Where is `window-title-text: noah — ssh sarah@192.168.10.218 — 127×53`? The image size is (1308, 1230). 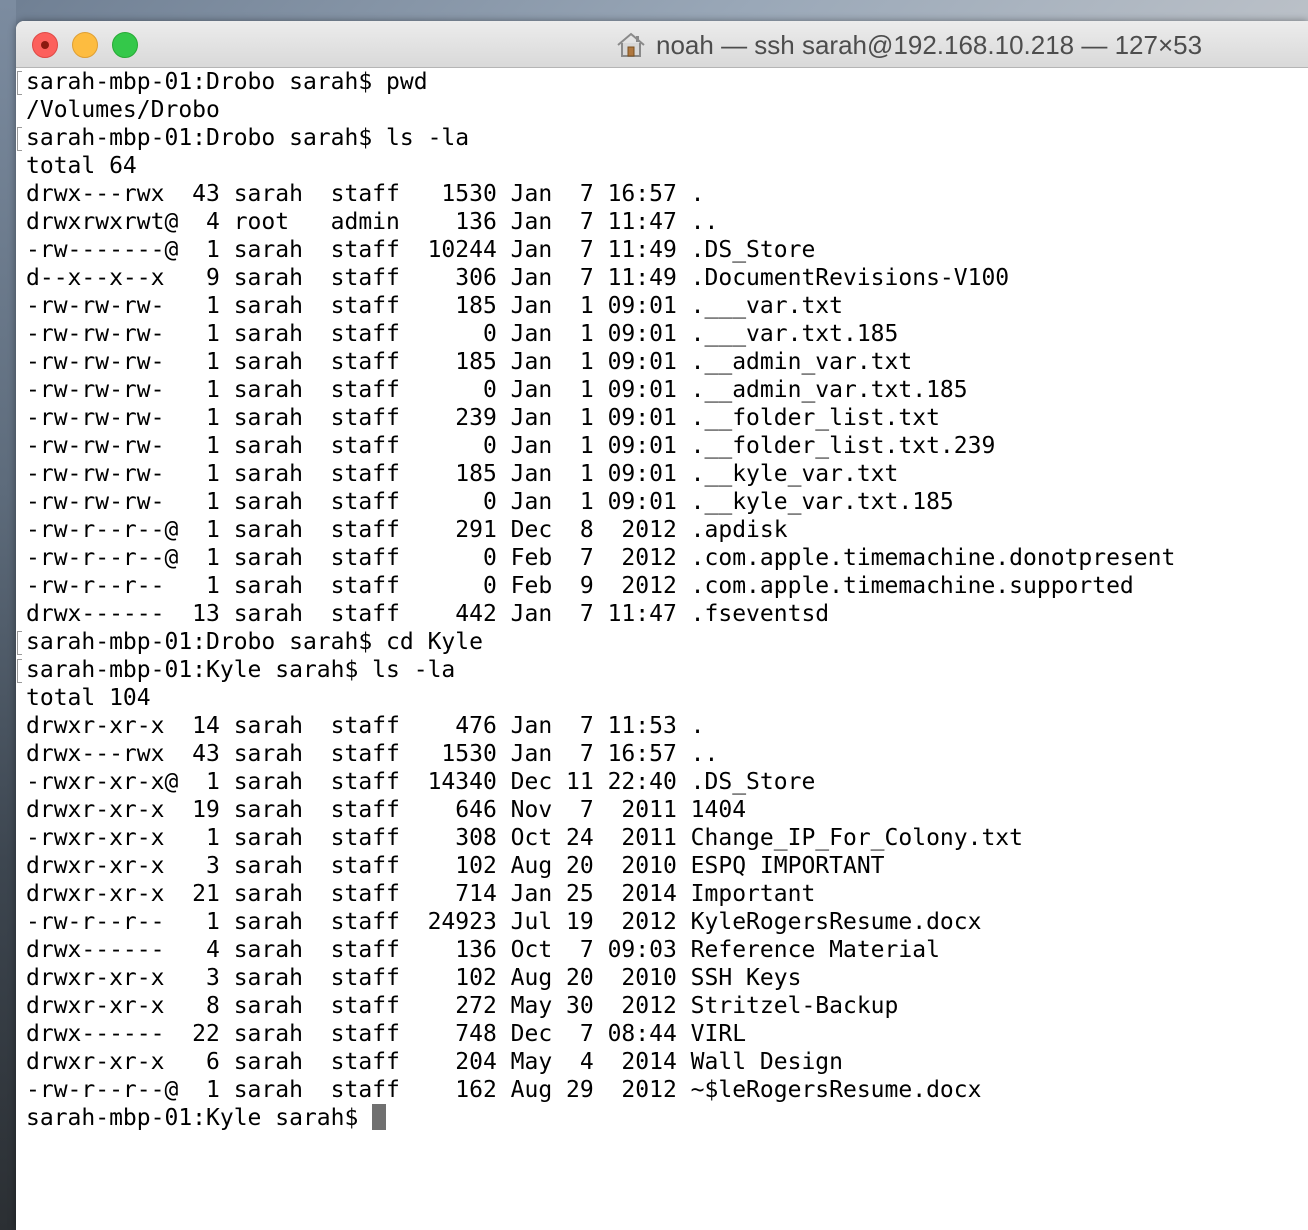 window-title-text: noah — ssh sarah@192.168.10.218 — 127×53 is located at coordinates (929, 44).